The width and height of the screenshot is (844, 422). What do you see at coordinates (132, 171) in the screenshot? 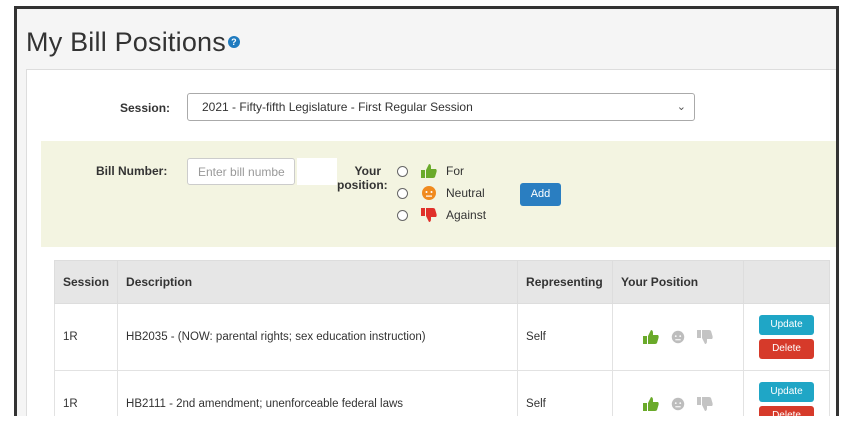
I see `bill-number-label: Bill Number:` at bounding box center [132, 171].